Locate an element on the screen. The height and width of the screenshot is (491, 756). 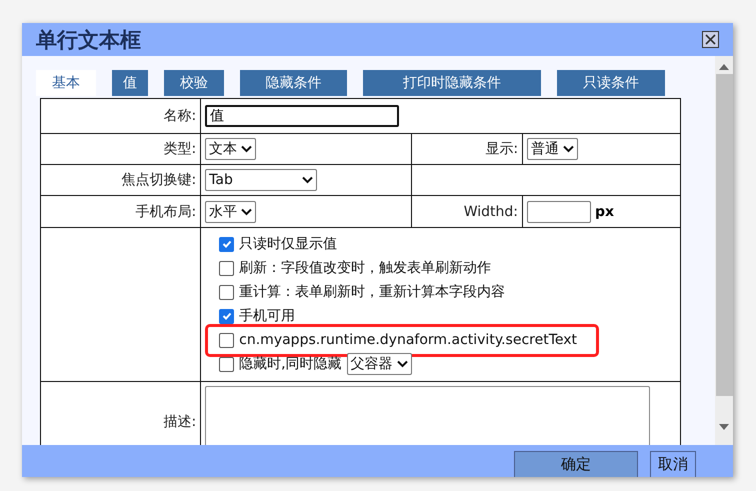
close-button is located at coordinates (710, 39).